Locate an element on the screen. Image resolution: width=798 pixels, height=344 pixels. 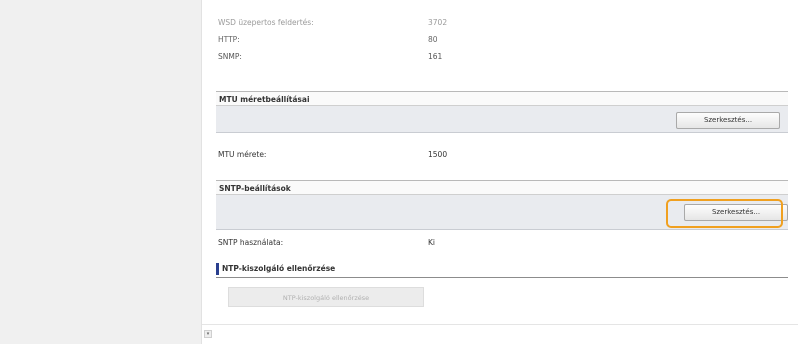
ntp-check-section-title: NTP-kiszolgáló ellenőrzése is located at coordinates (499, 269).